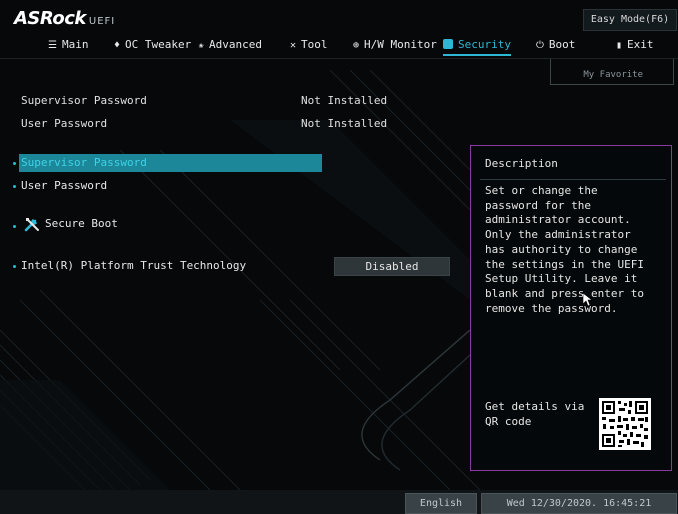 The height and width of the screenshot is (514, 678). I want to click on tab-oc-tweaker: ♦ OC Tweaker, so click(152, 45).